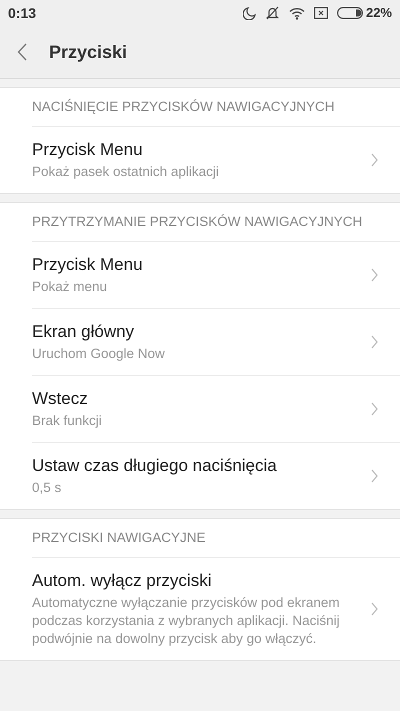 The width and height of the screenshot is (400, 711). What do you see at coordinates (99, 354) in the screenshot?
I see `item-subtitle: Uruchom Google Now` at bounding box center [99, 354].